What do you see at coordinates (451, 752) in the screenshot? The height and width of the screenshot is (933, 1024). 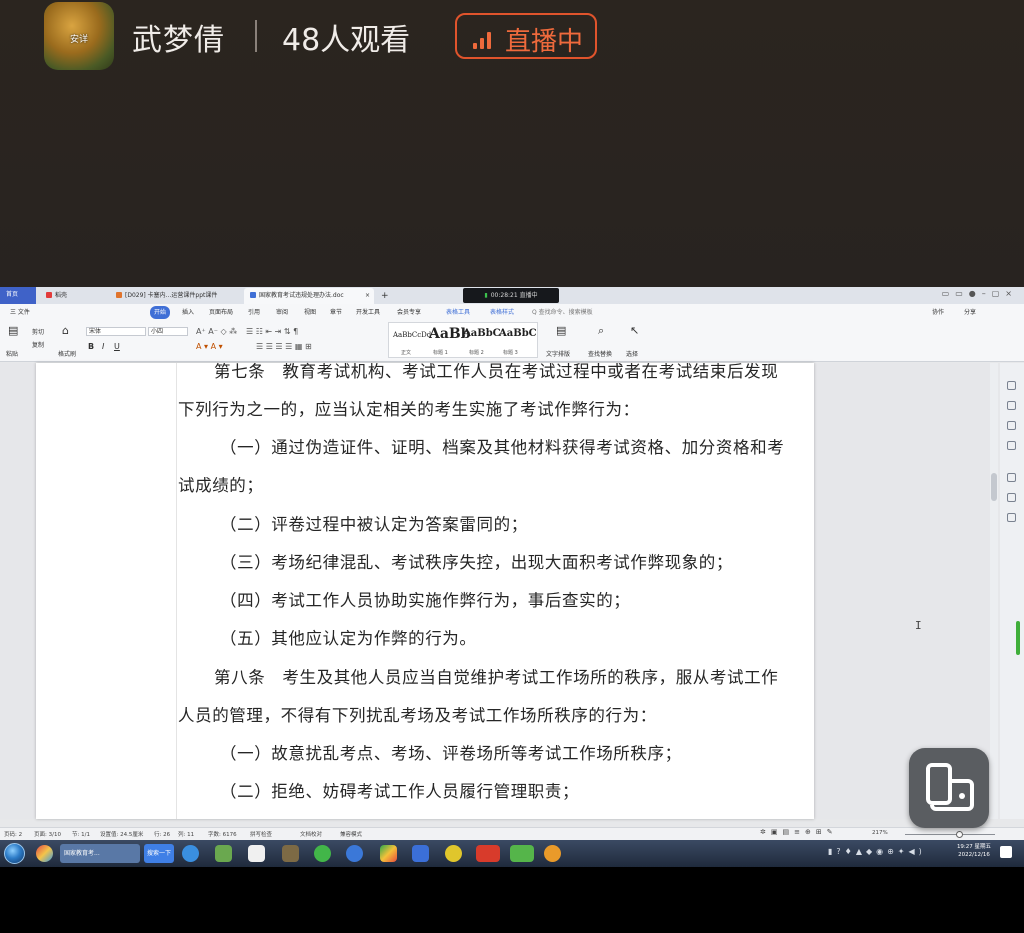 I see `doc-line: （一）故意扰乱考点、考场、评卷场所等考试工作场所秩序；` at bounding box center [451, 752].